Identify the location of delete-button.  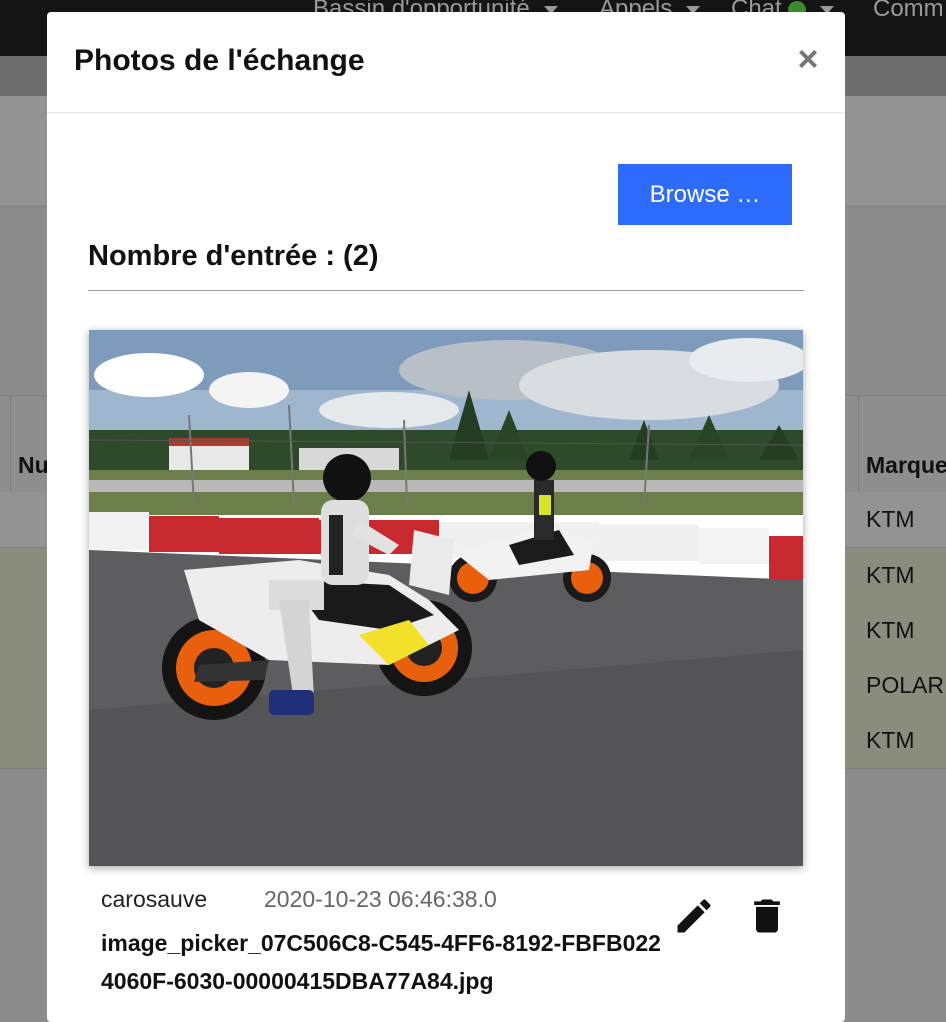
(767, 916).